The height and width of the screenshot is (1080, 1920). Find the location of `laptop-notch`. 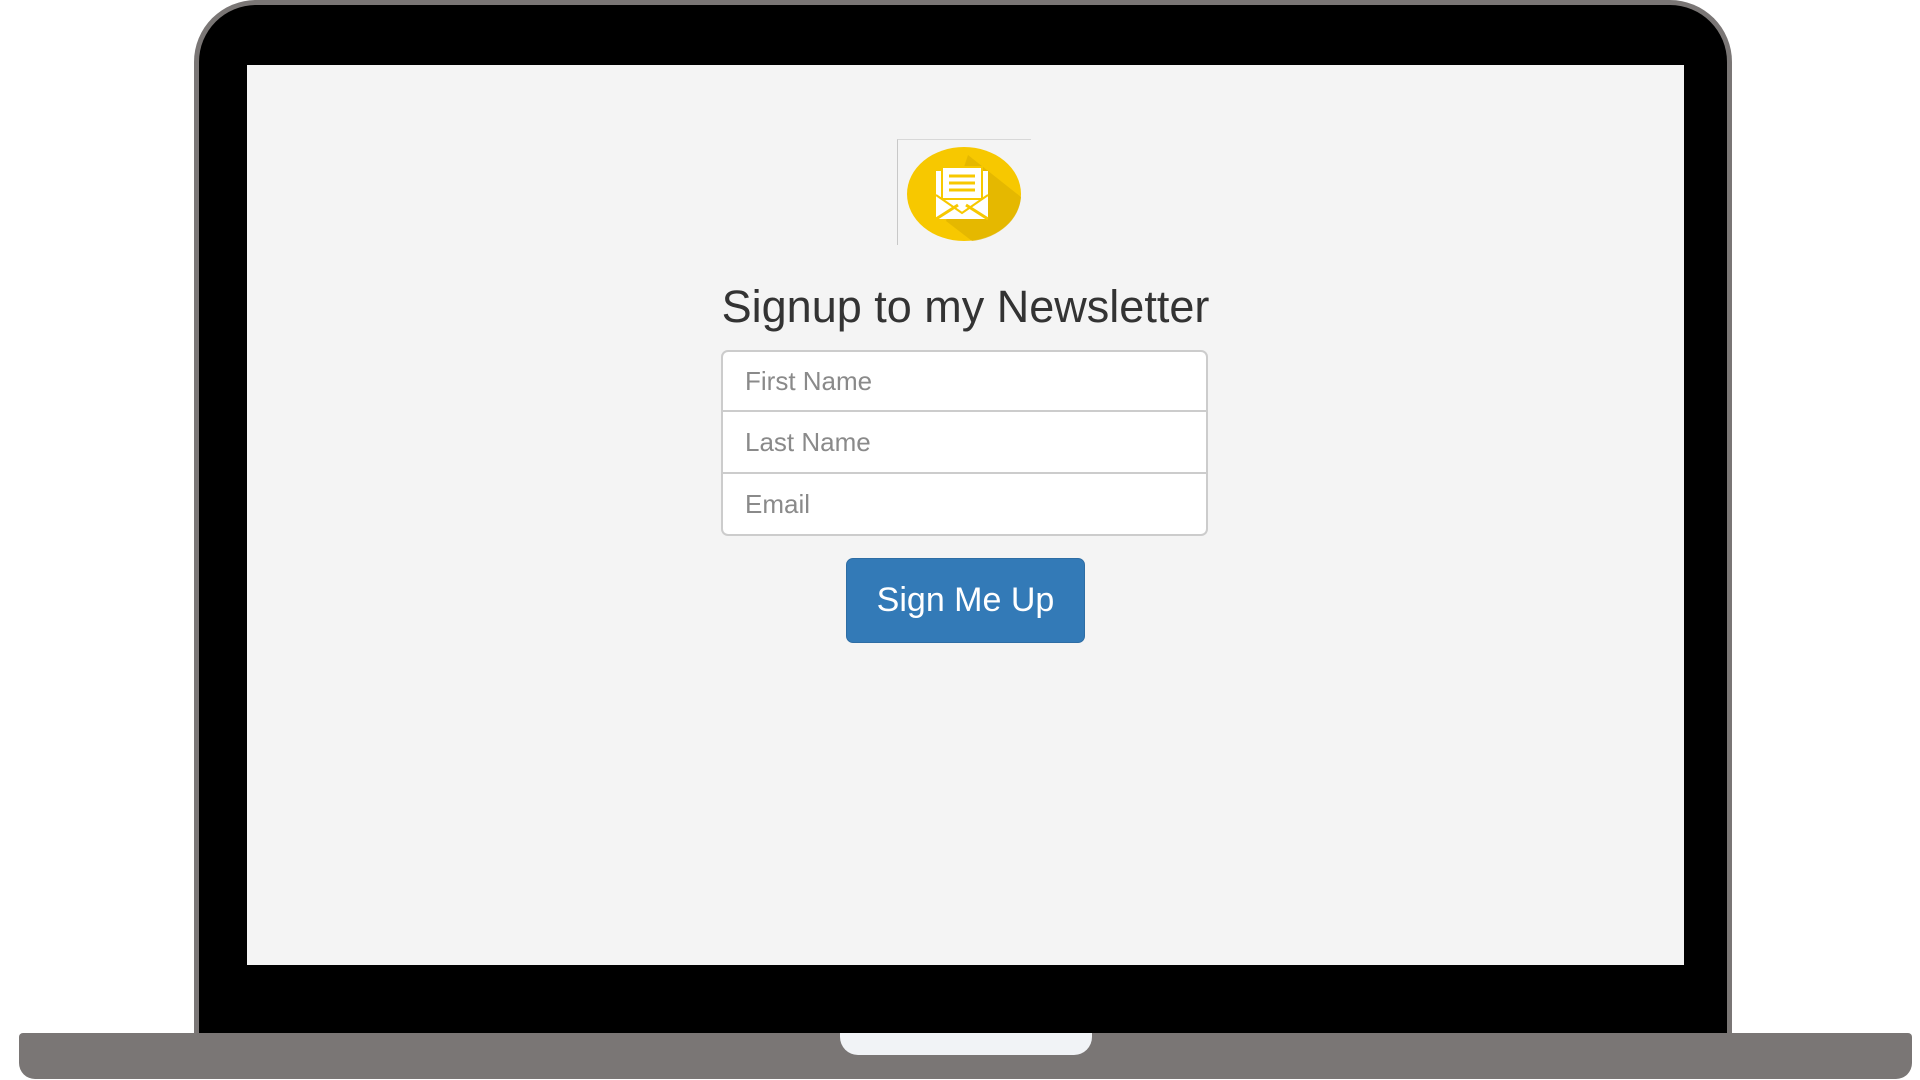

laptop-notch is located at coordinates (966, 1044).